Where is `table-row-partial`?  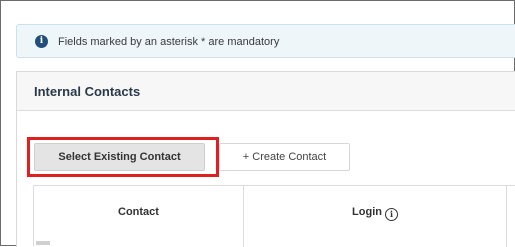
table-row-partial is located at coordinates (43, 243).